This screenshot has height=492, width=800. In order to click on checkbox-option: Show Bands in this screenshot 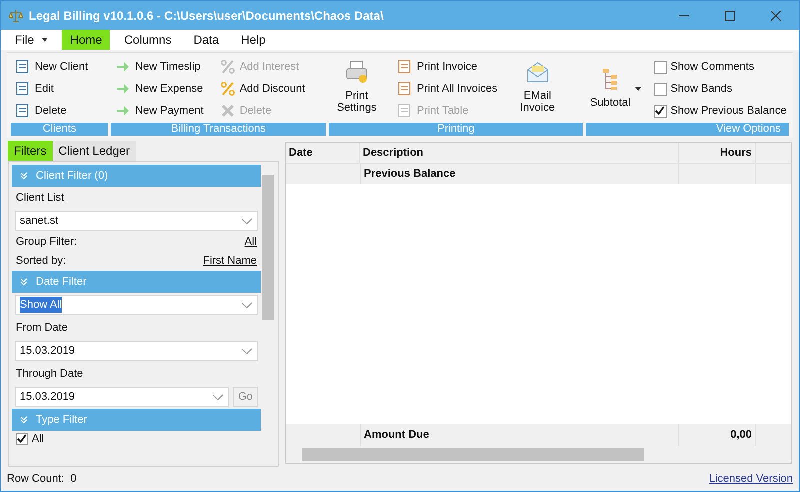, I will do `click(720, 89)`.